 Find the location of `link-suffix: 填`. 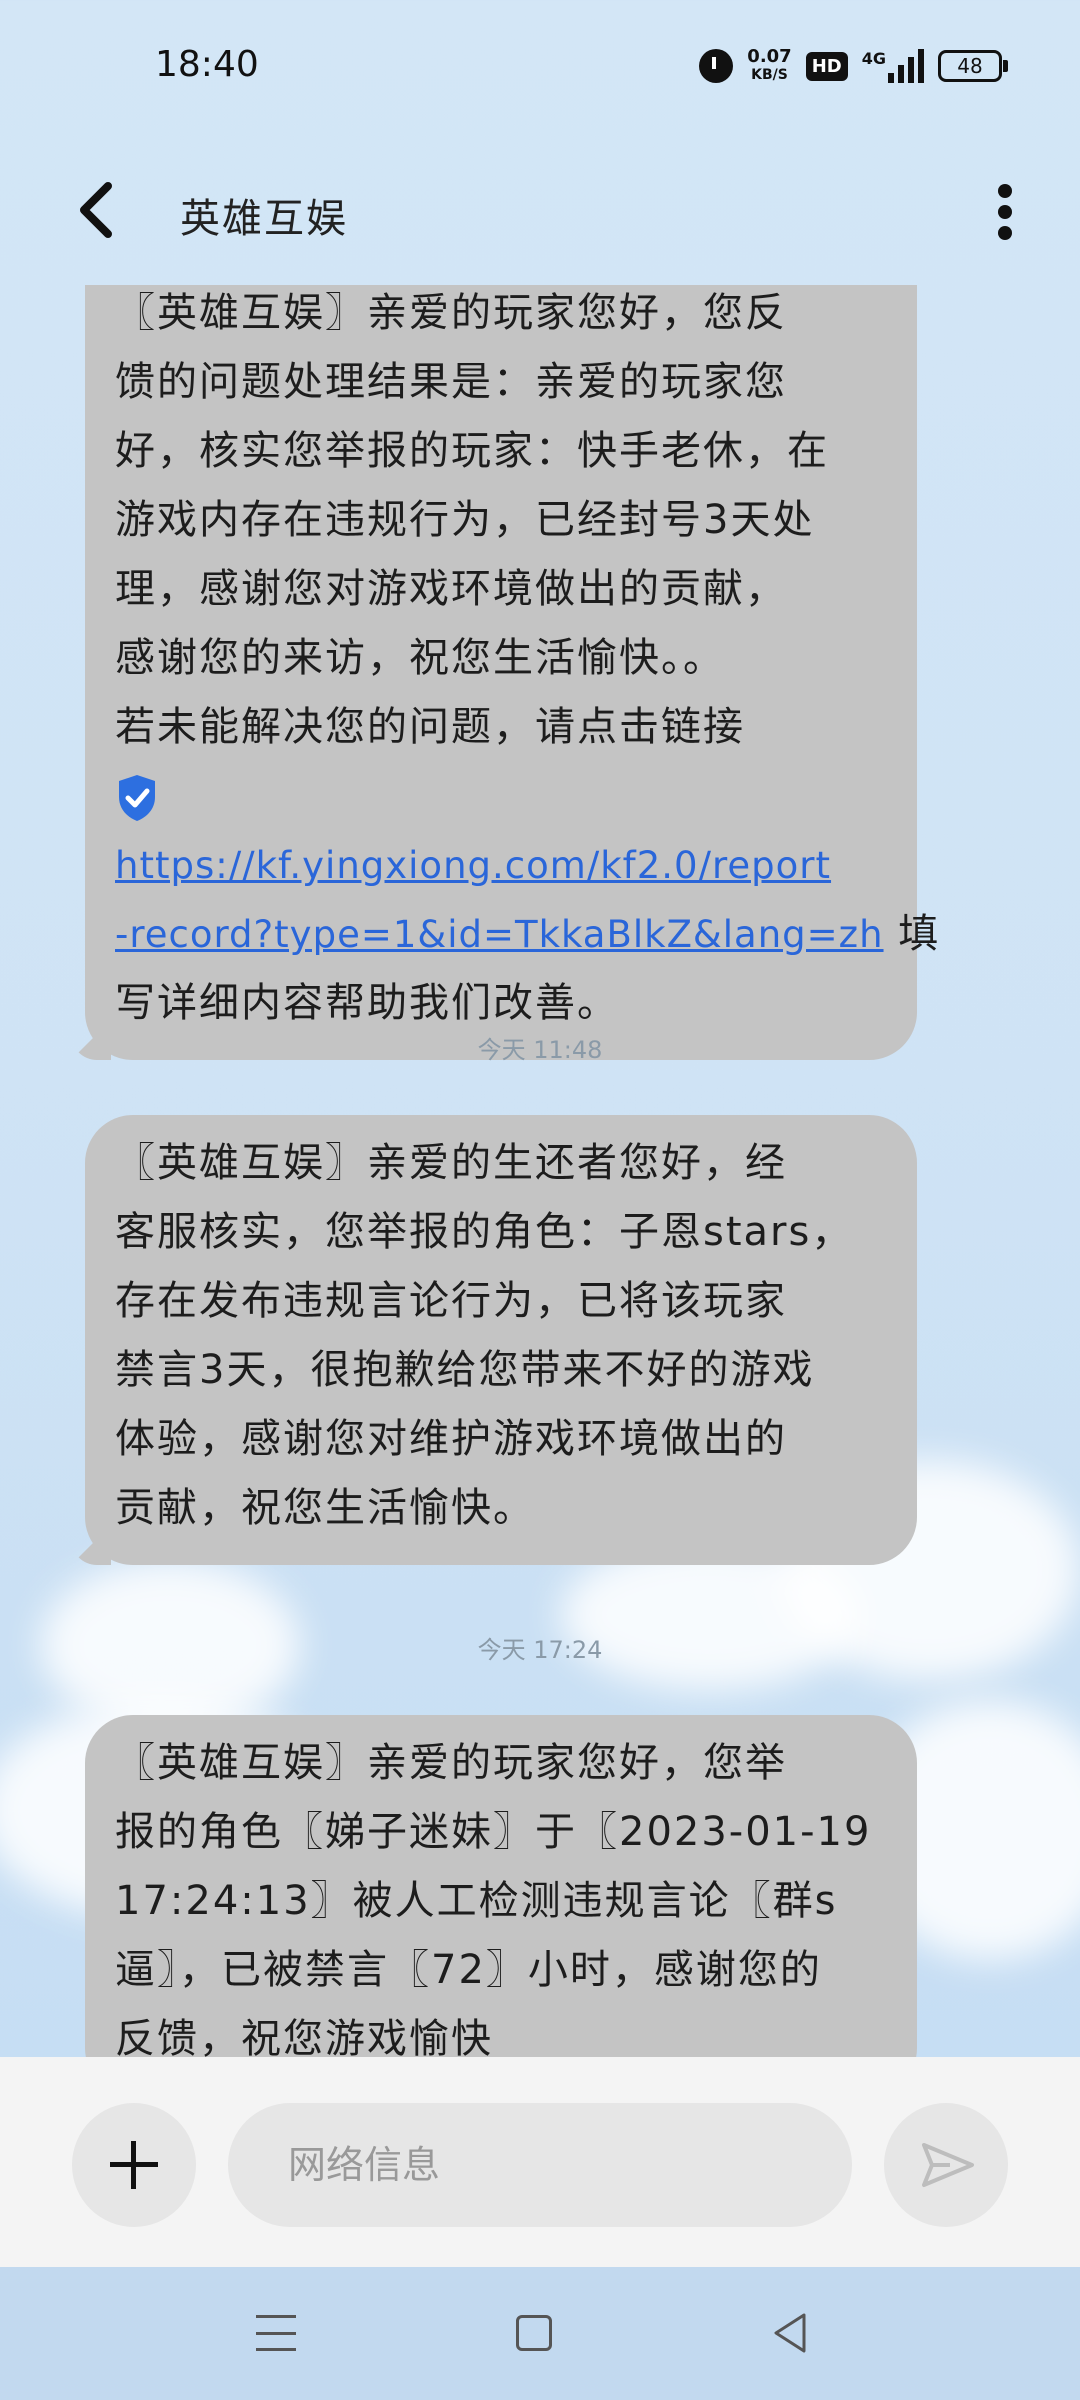

link-suffix: 填 is located at coordinates (912, 934).